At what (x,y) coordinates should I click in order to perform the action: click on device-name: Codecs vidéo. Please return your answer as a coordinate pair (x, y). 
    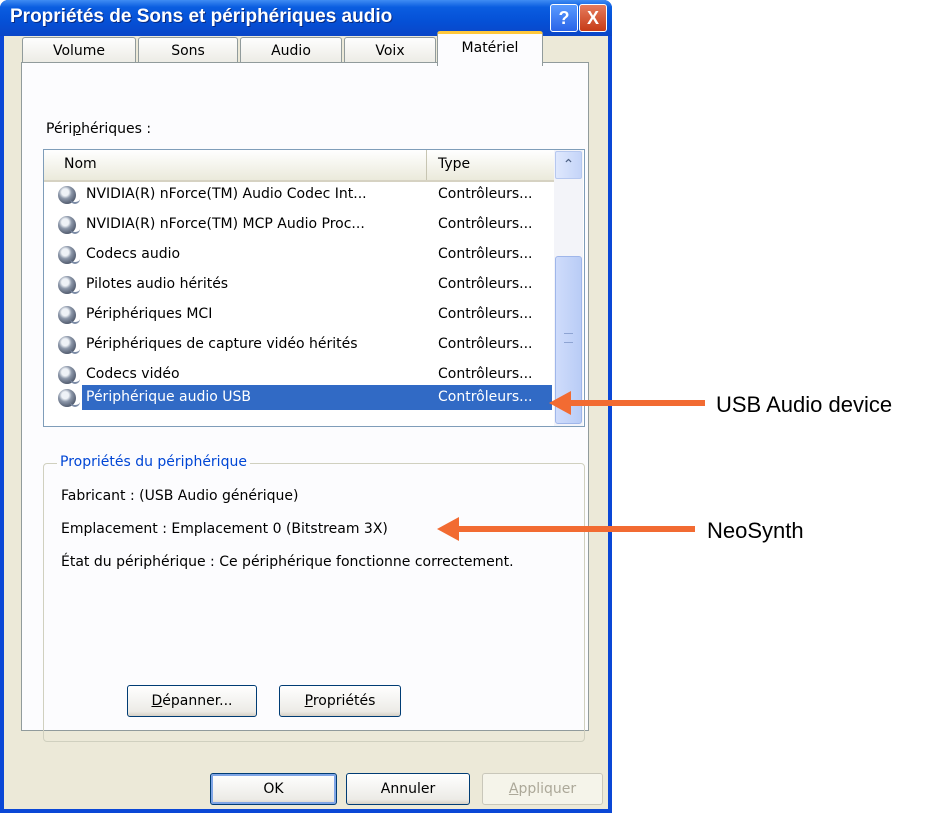
    Looking at the image, I should click on (133, 374).